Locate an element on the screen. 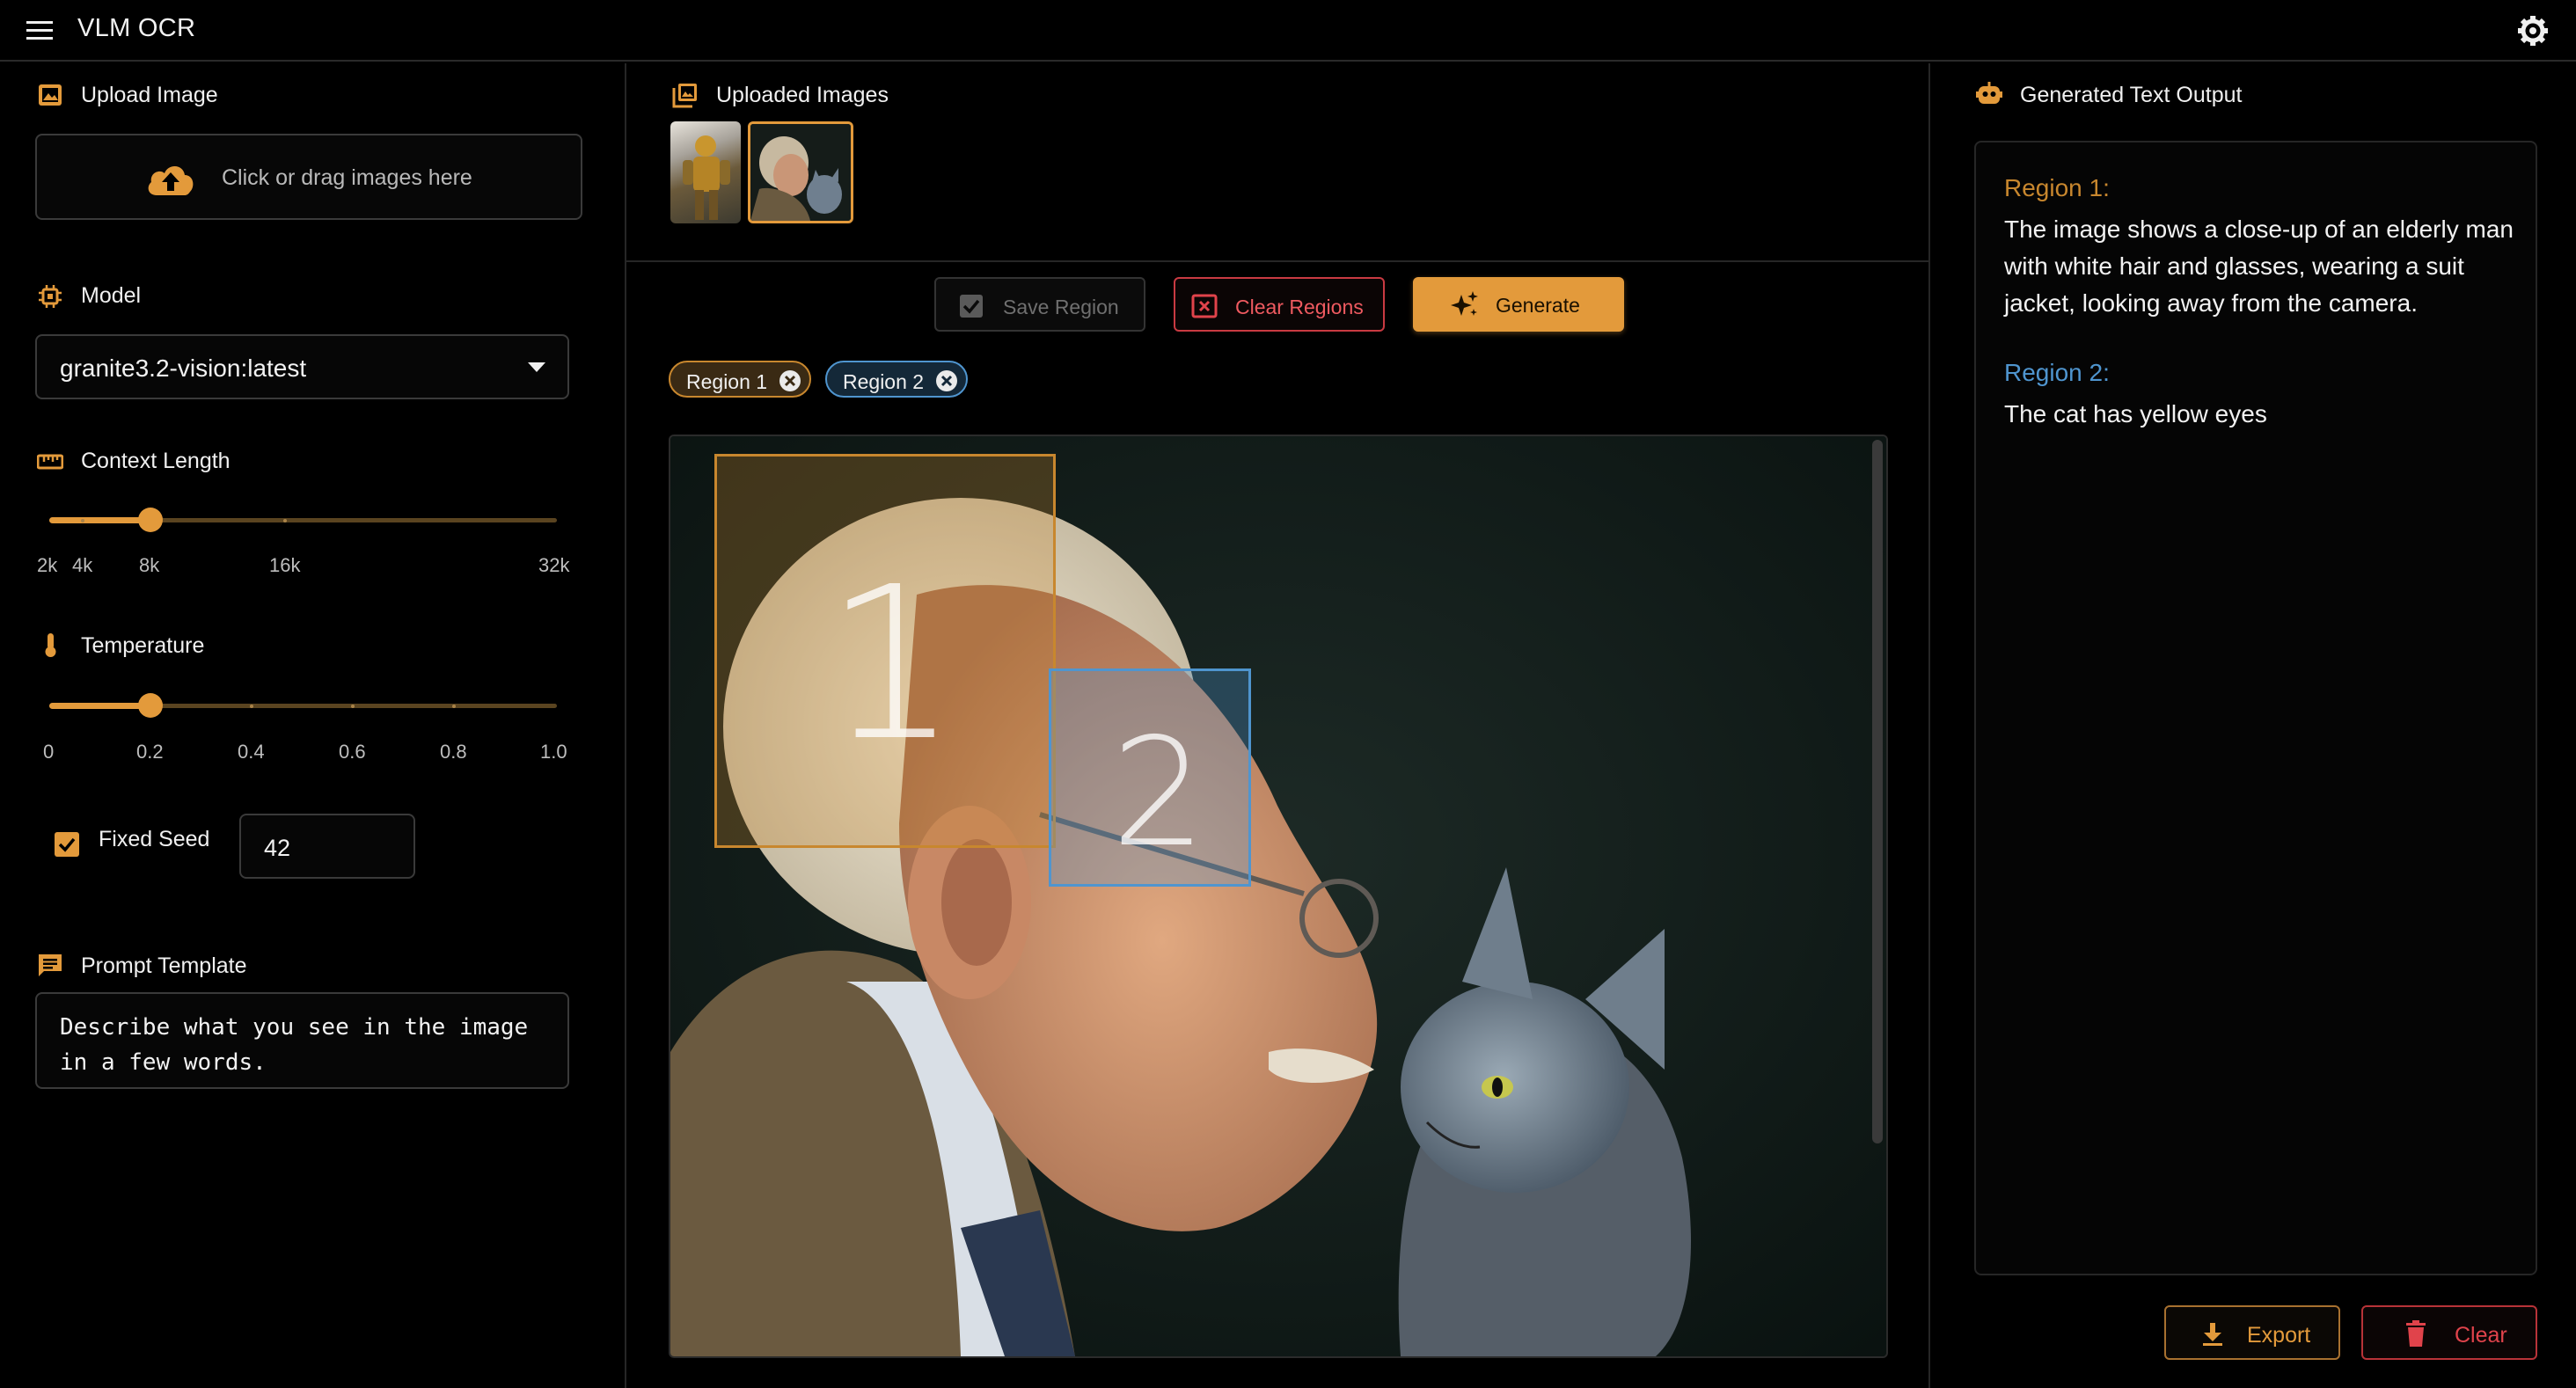 This screenshot has height=1388, width=2576. toolbar-divider is located at coordinates (1278, 261).